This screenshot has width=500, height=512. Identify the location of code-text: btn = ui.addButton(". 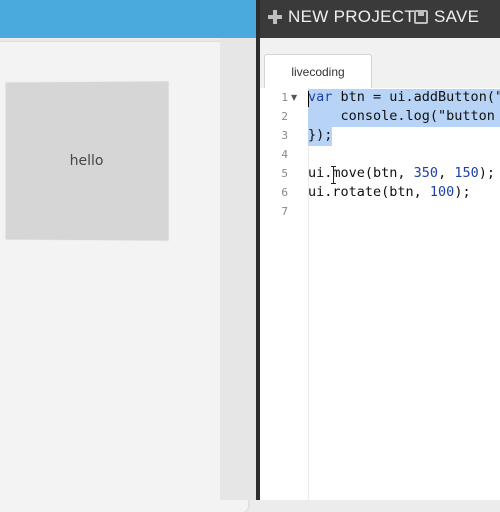
(416, 97).